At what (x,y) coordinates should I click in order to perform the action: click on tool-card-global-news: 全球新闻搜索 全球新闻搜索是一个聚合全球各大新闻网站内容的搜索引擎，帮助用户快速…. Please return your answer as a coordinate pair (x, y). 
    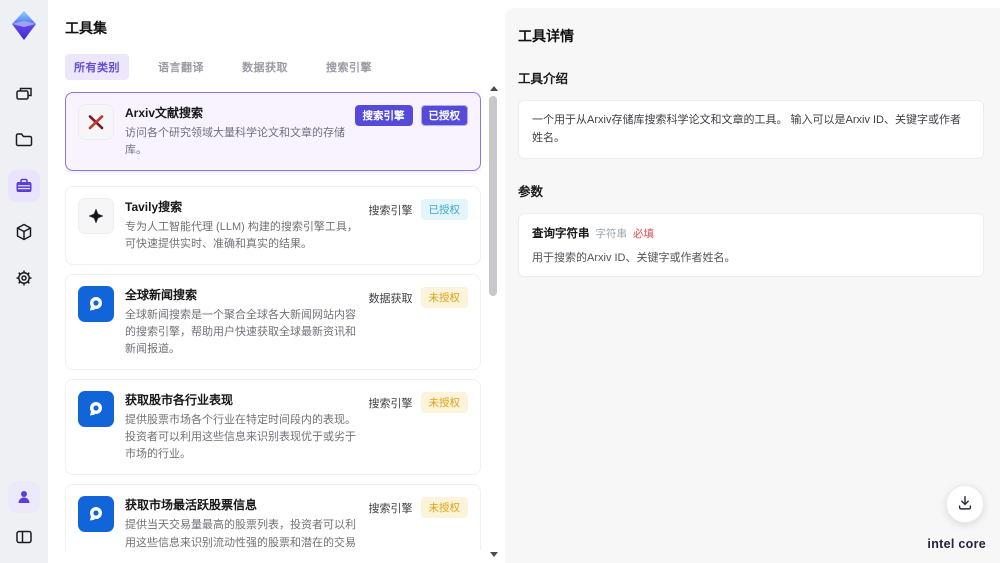
    Looking at the image, I should click on (273, 322).